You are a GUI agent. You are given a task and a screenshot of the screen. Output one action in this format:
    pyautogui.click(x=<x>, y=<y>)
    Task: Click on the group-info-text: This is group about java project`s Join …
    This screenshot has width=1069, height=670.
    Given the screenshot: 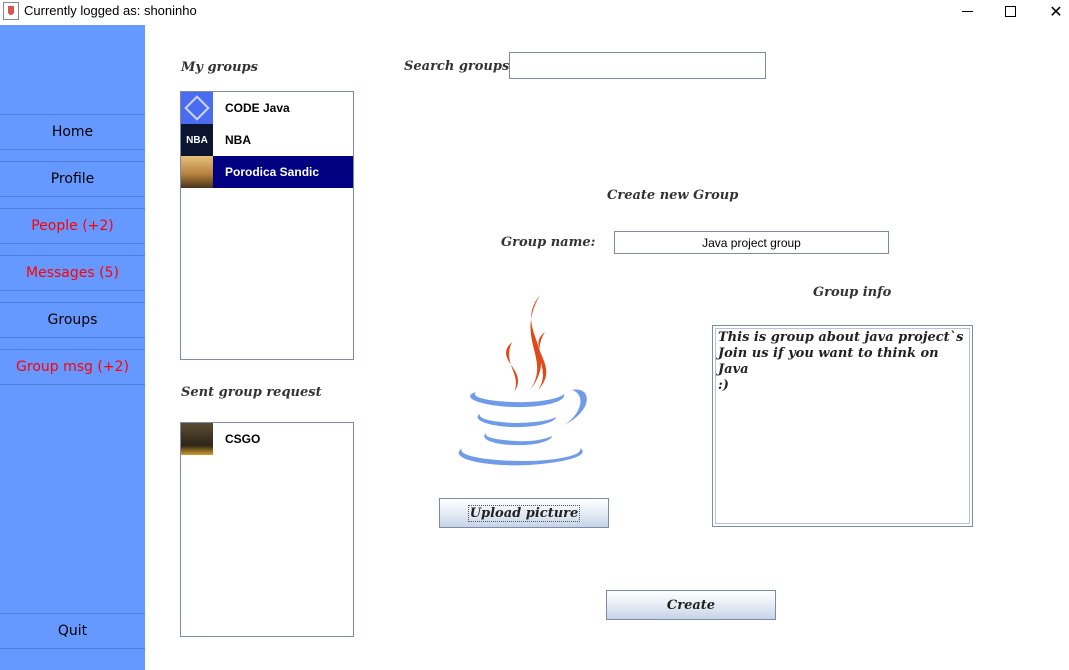 What is the action you would take?
    pyautogui.click(x=842, y=426)
    